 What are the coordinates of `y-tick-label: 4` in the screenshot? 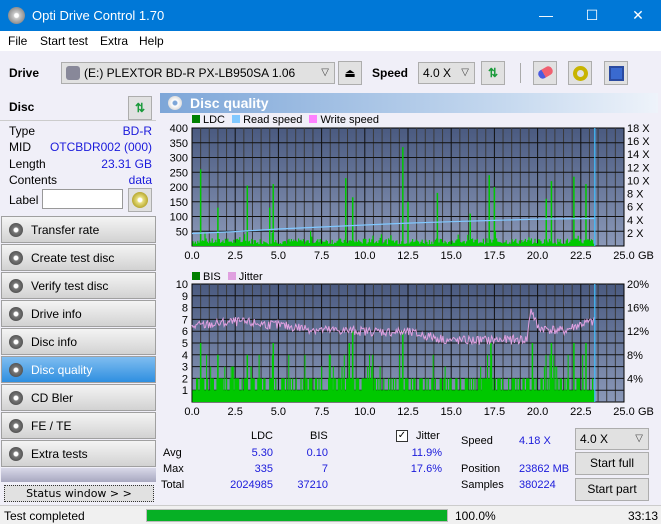 It's located at (185, 356).